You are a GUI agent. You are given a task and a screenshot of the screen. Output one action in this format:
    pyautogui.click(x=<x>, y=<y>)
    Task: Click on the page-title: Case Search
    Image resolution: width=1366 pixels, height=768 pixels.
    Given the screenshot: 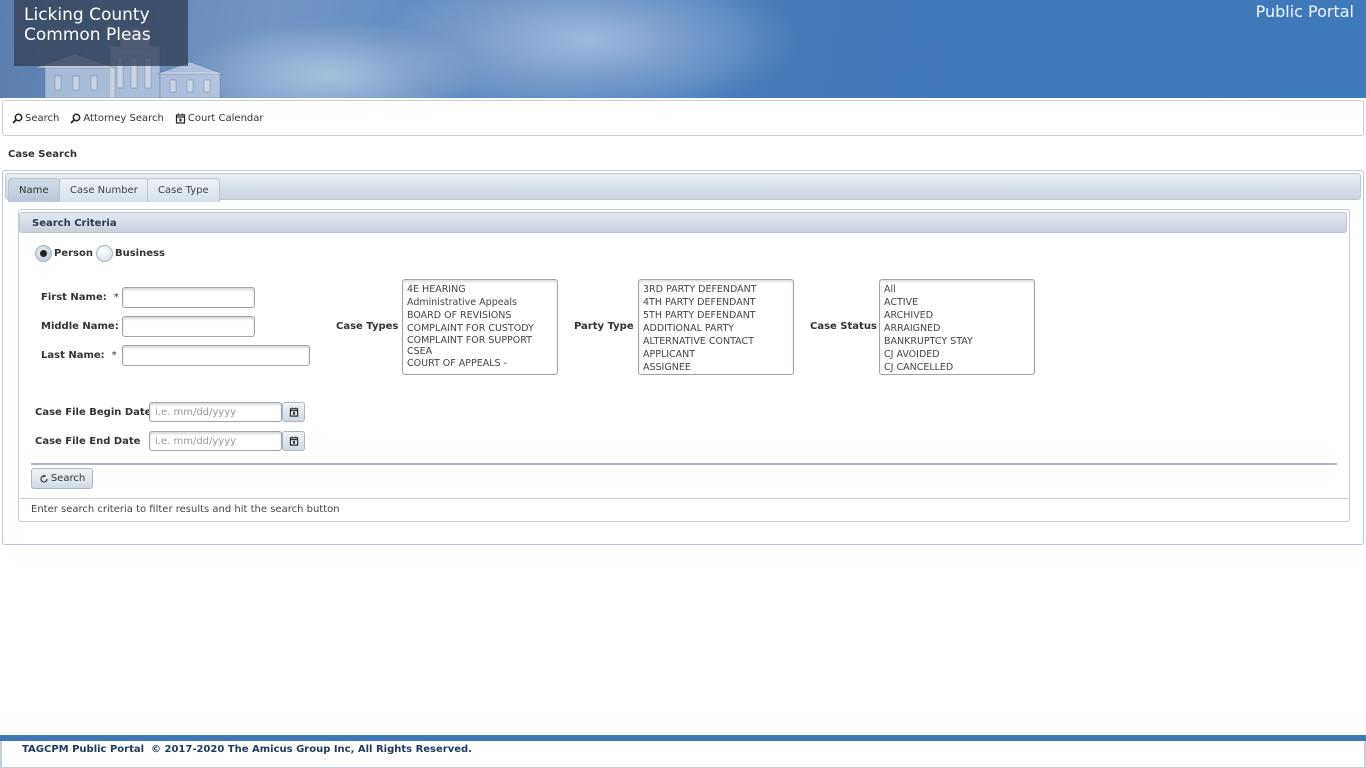 What is the action you would take?
    pyautogui.click(x=43, y=154)
    